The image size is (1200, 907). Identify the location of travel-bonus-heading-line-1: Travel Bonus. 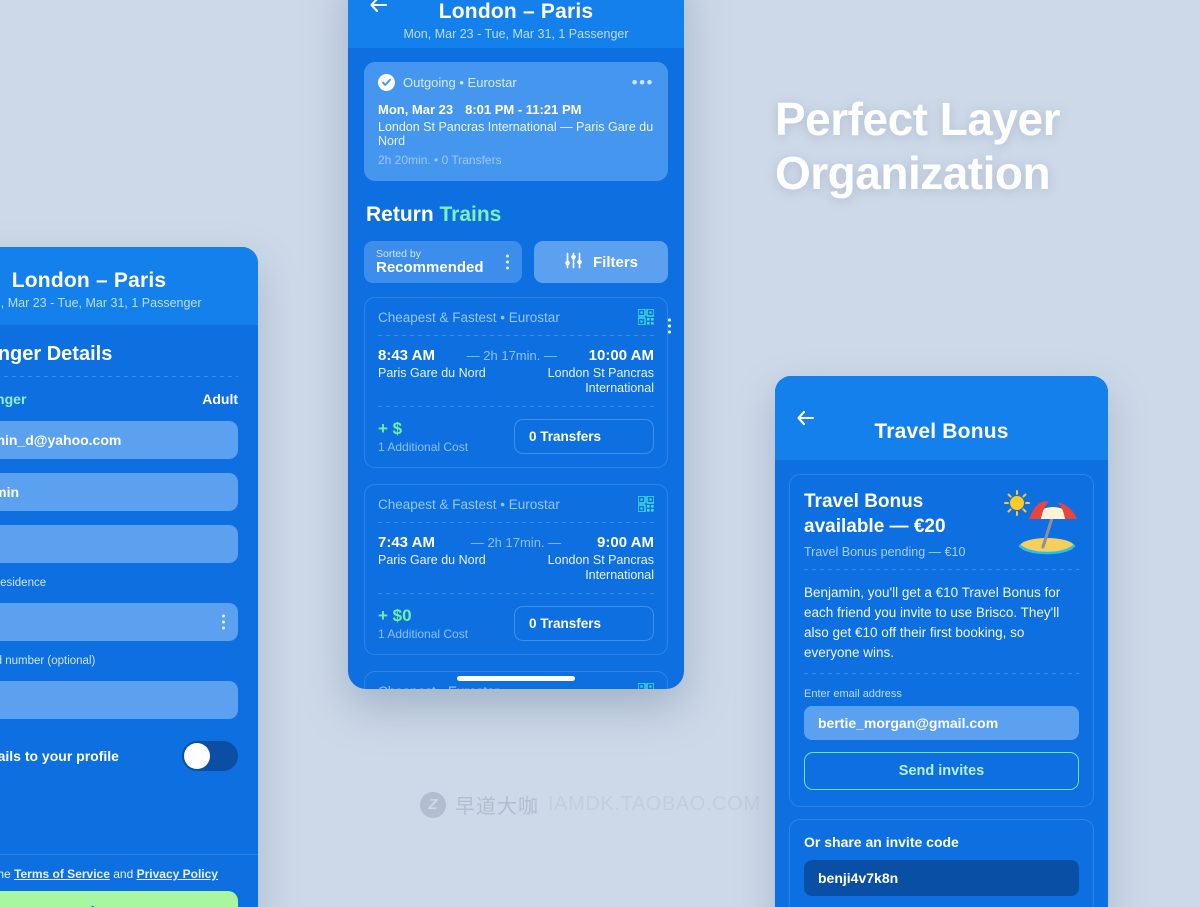
(864, 501).